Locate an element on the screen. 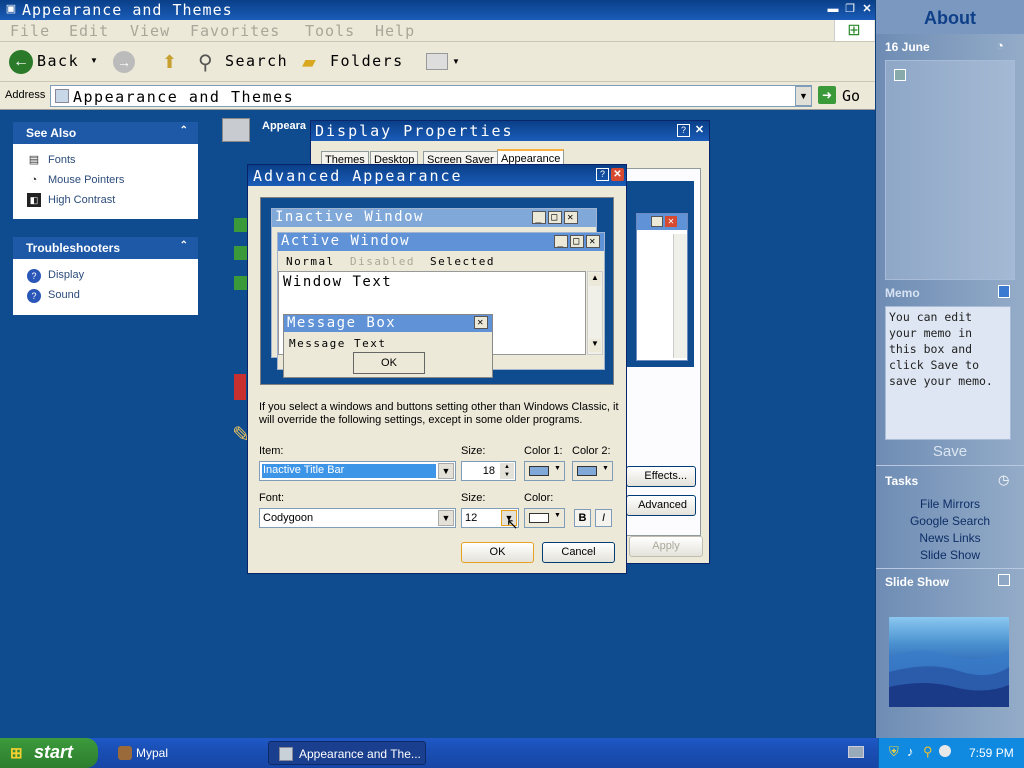 The image size is (1024, 768). folders-button: Folders is located at coordinates (367, 61).